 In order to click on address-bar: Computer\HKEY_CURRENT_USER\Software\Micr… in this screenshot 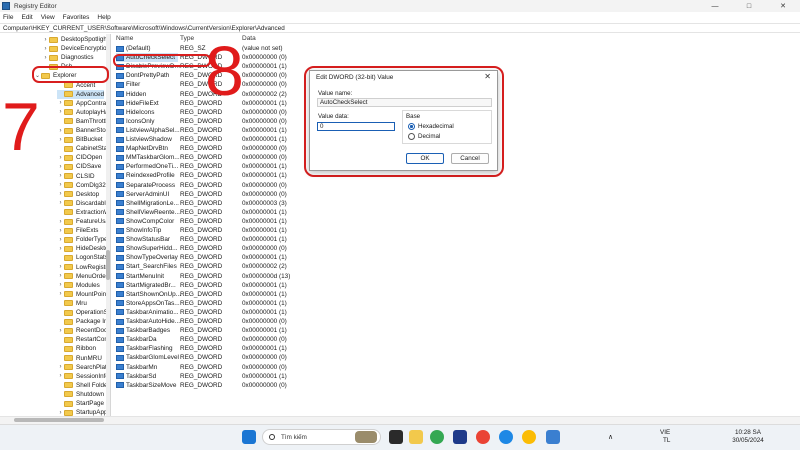, I will do `click(400, 28)`.